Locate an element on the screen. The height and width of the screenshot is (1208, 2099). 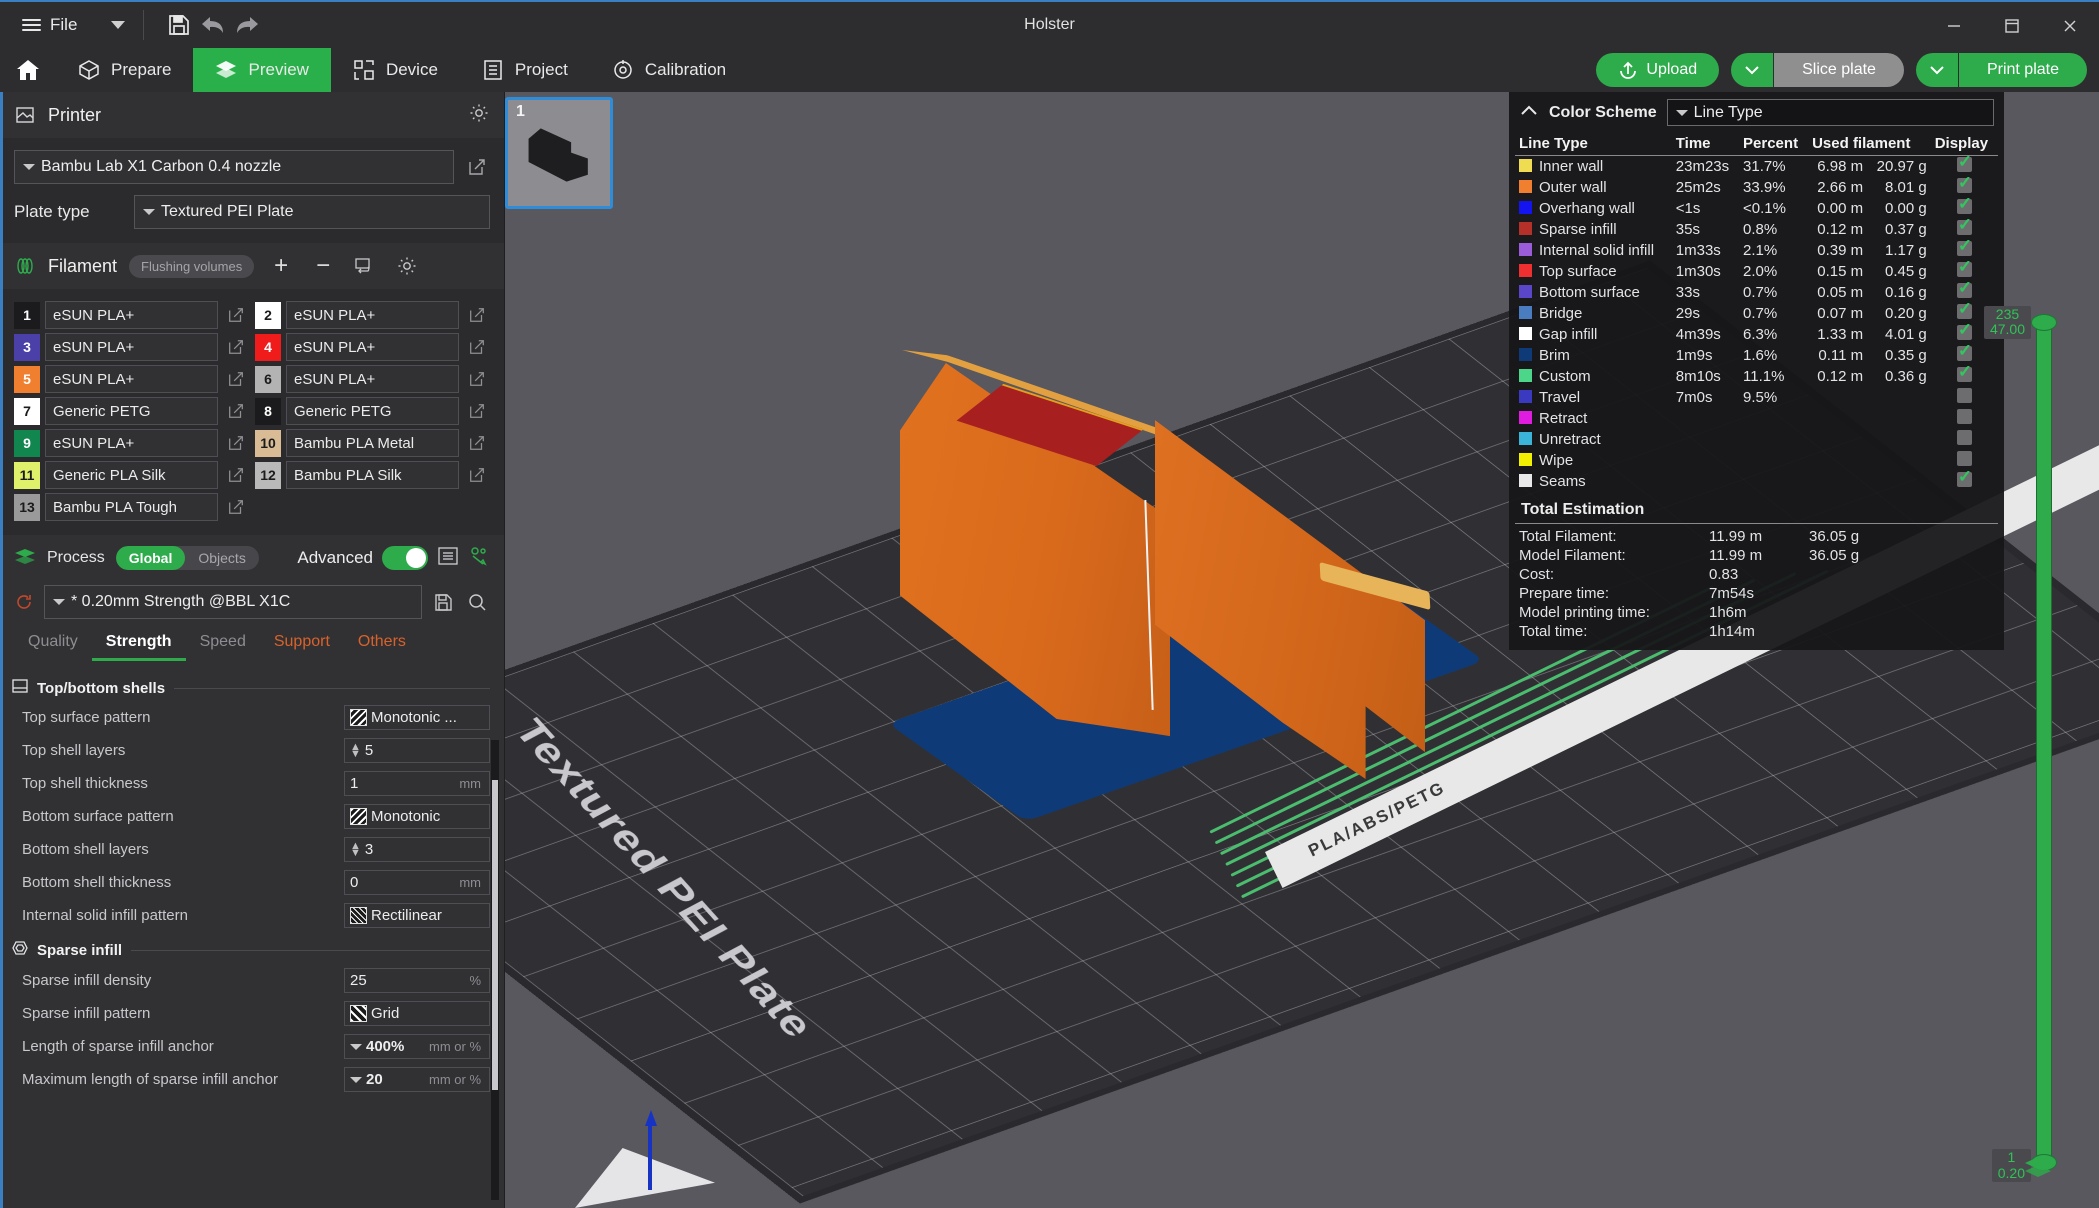
sync-filament-icon is located at coordinates (365, 266).